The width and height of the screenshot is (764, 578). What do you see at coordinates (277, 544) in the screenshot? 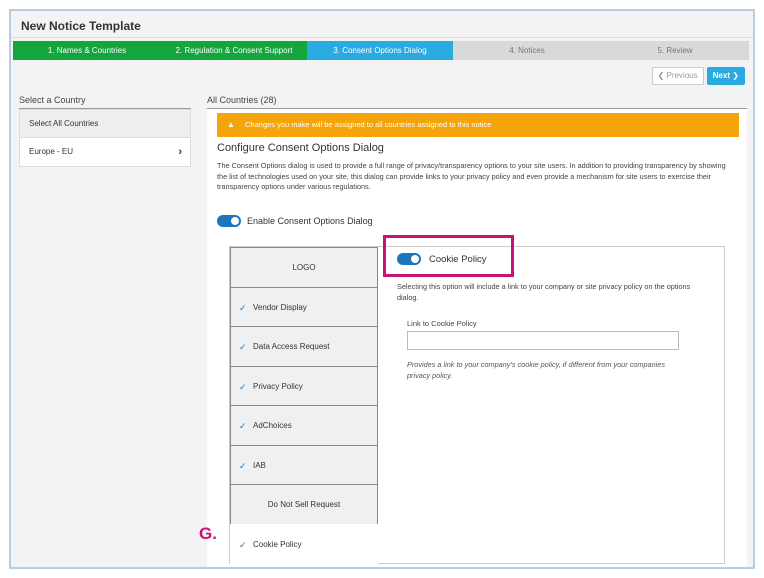
I see `menu-item-label: Cookie Policy` at bounding box center [277, 544].